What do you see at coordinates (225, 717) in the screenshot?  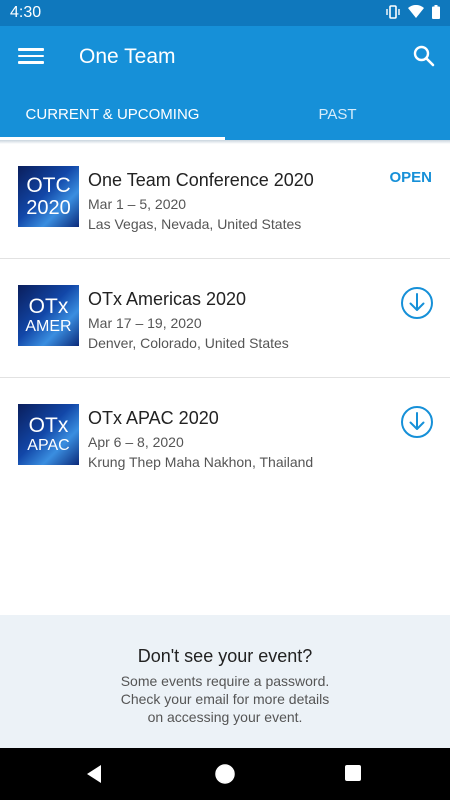 I see `missing-event-line: on accessing your event.` at bounding box center [225, 717].